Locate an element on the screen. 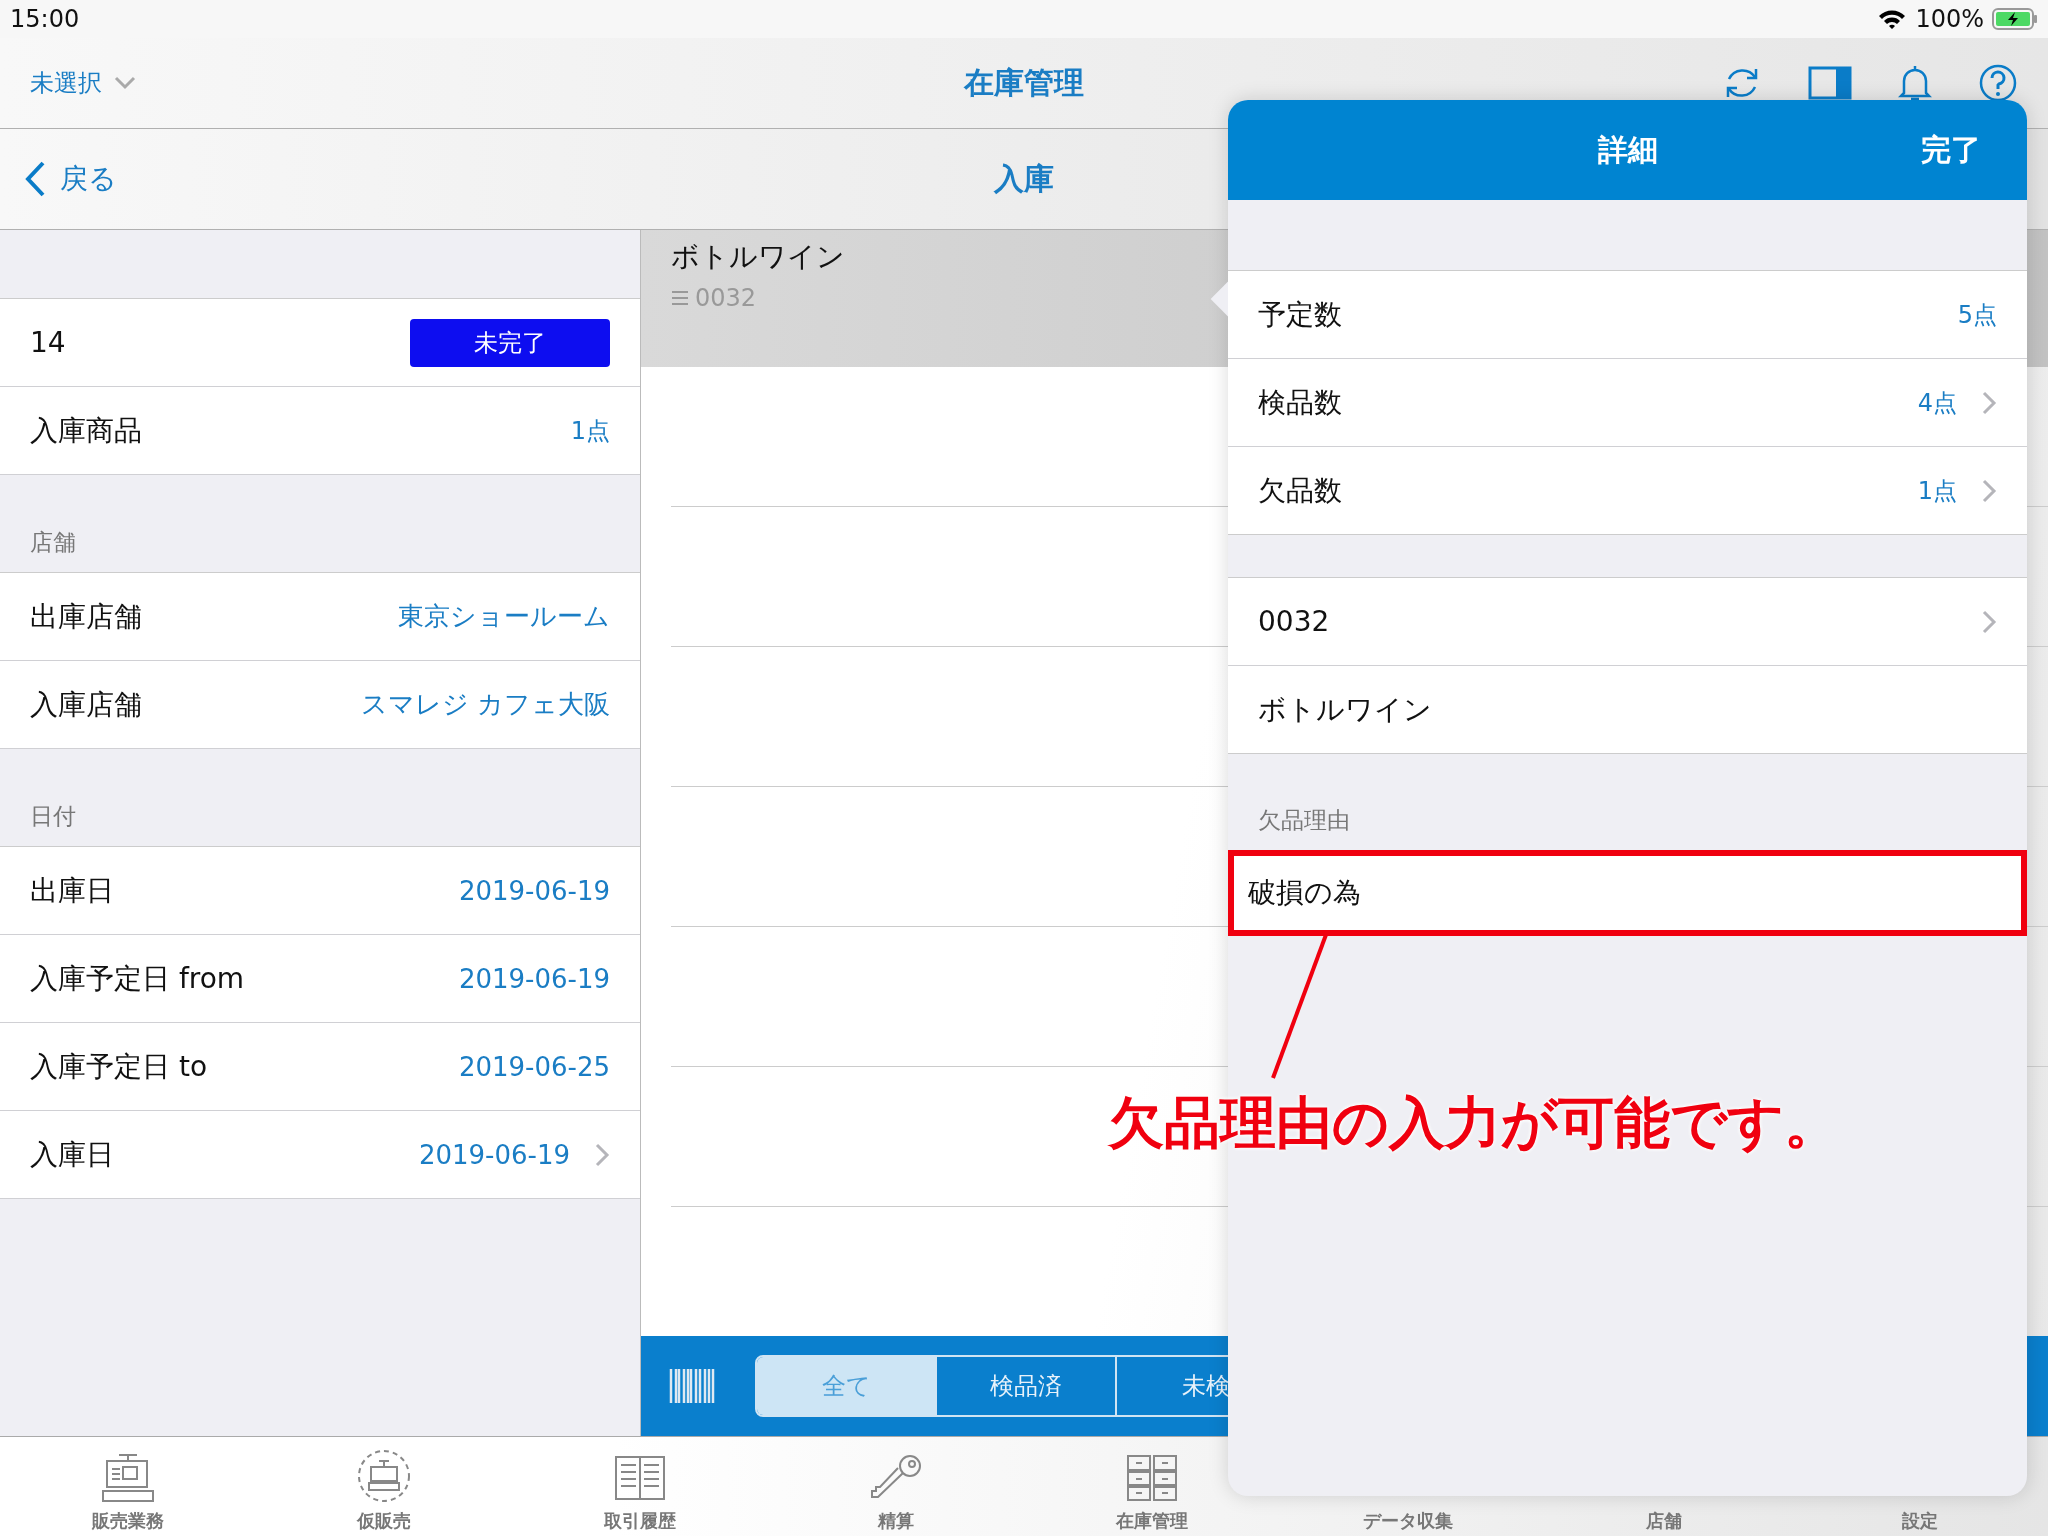  done-button: 完了 is located at coordinates (1951, 150).